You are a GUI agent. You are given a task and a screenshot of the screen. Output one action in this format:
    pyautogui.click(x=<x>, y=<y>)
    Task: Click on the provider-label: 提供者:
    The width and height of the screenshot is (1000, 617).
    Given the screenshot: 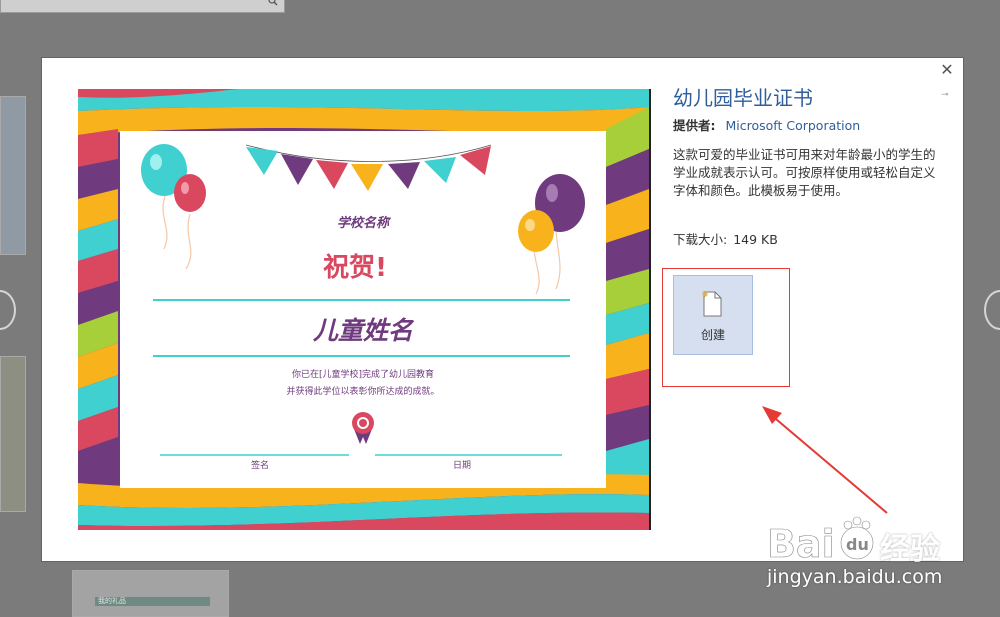 What is the action you would take?
    pyautogui.click(x=694, y=125)
    